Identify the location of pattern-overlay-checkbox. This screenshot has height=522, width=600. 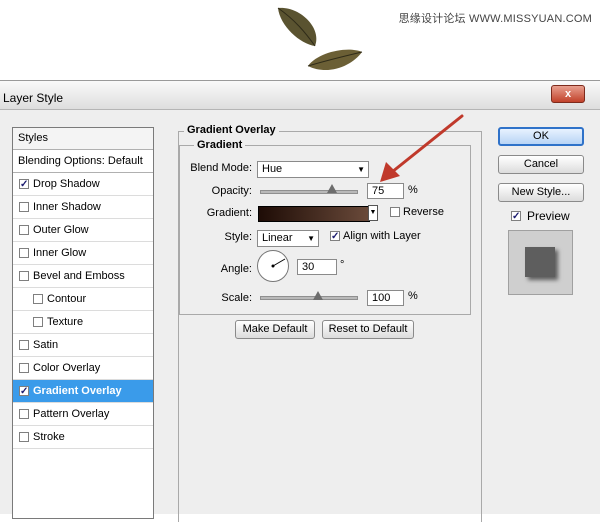
(24, 414).